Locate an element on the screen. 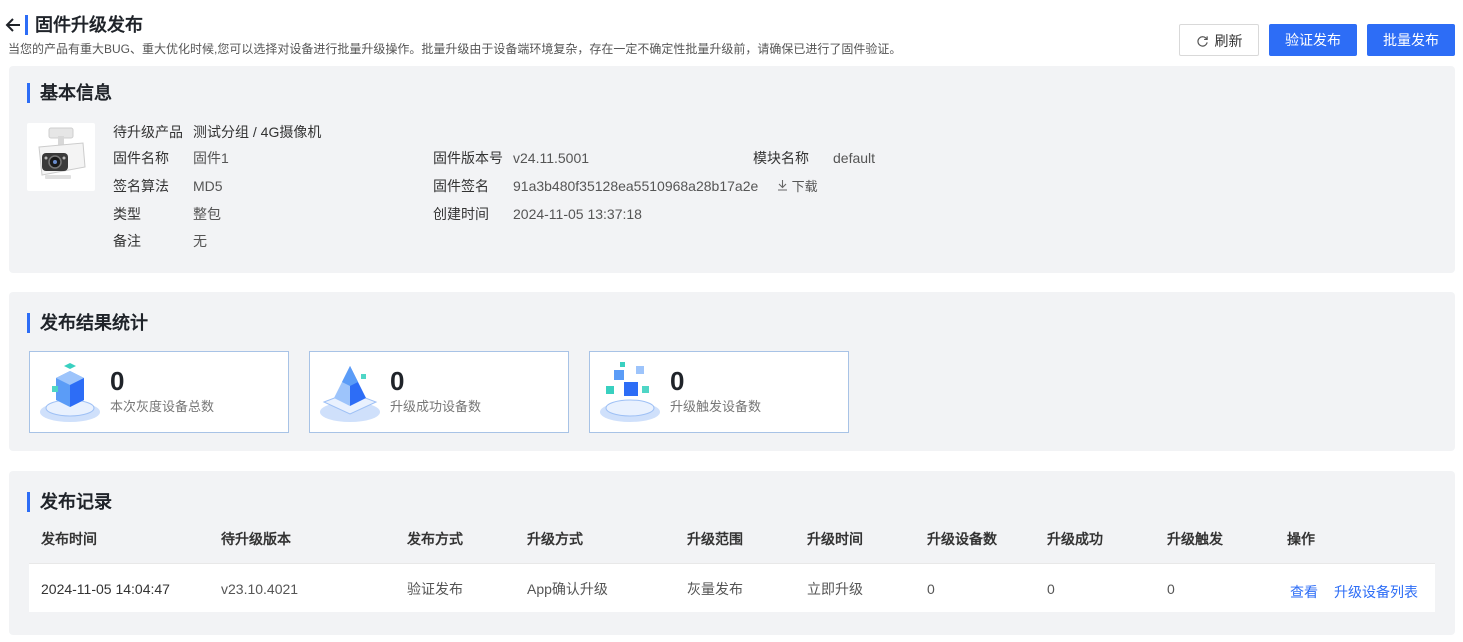  scope-cell: 灰量发布 is located at coordinates (715, 589).